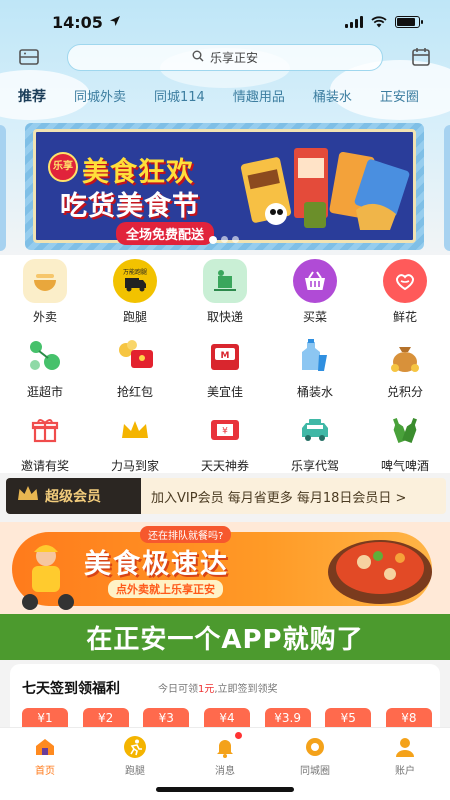  What do you see at coordinates (63, 167) in the screenshot?
I see `banner-badge: 乐享` at bounding box center [63, 167].